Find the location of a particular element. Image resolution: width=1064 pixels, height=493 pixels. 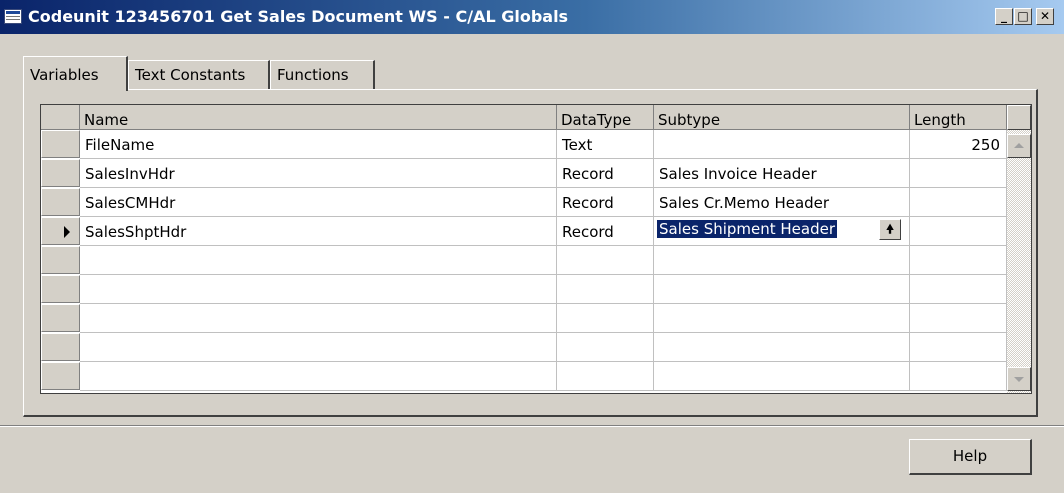

subtype-cell: Sales Invoice Header is located at coordinates (782, 173).